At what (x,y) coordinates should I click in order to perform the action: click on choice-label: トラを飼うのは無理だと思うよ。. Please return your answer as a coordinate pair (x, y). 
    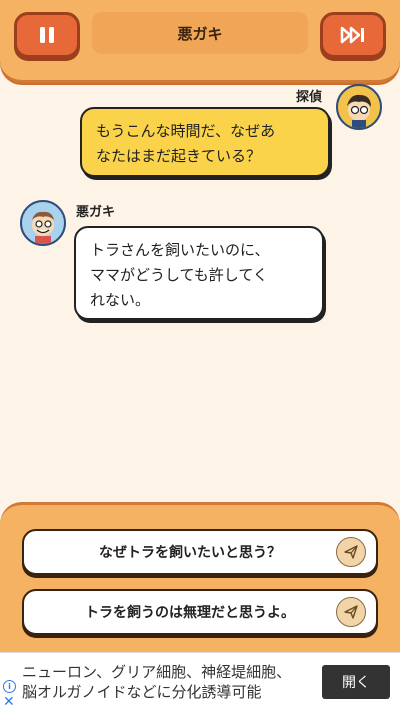
    Looking at the image, I should click on (190, 613).